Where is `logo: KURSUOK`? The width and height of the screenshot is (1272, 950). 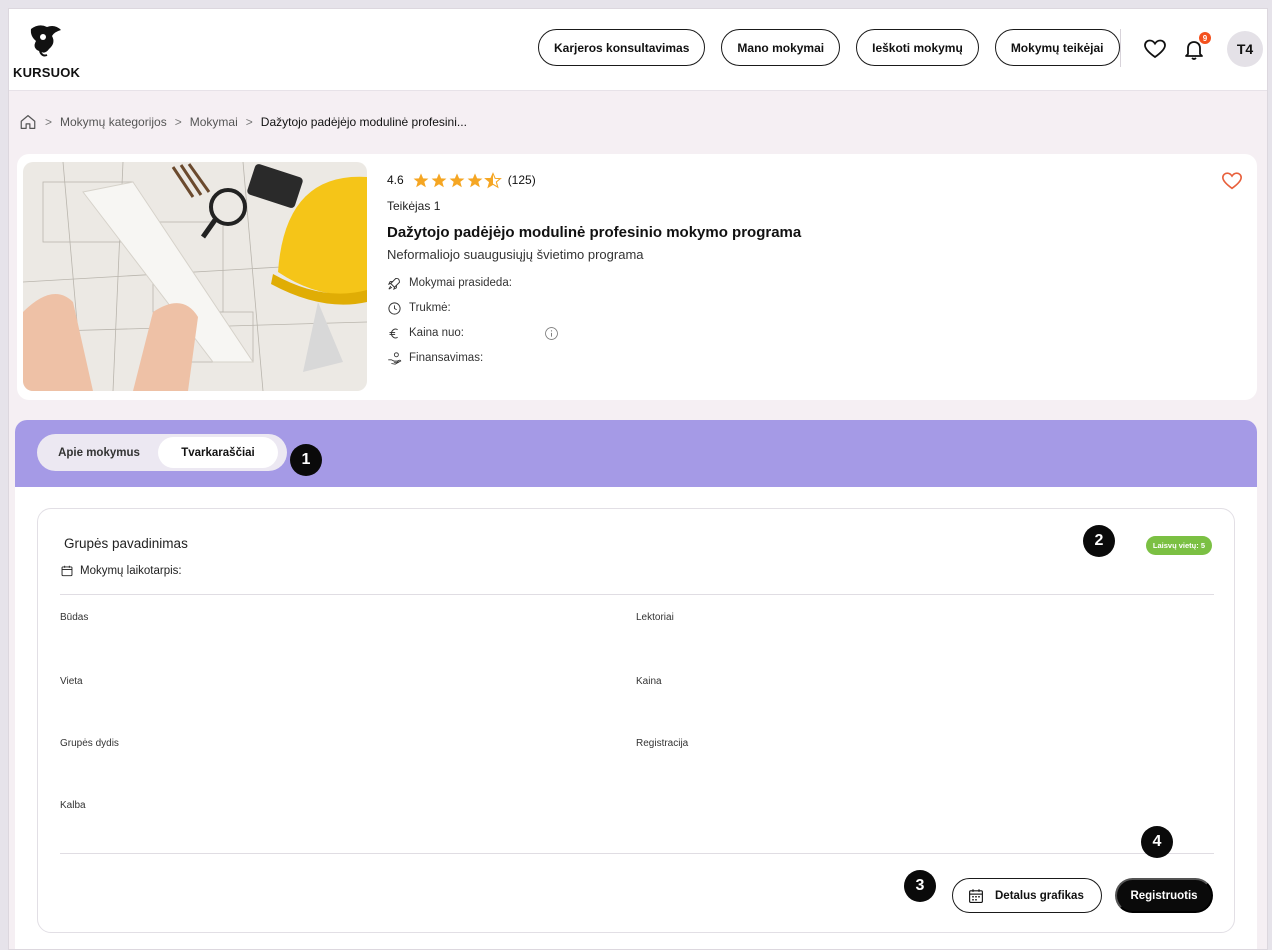
logo: KURSUOK is located at coordinates (53, 51).